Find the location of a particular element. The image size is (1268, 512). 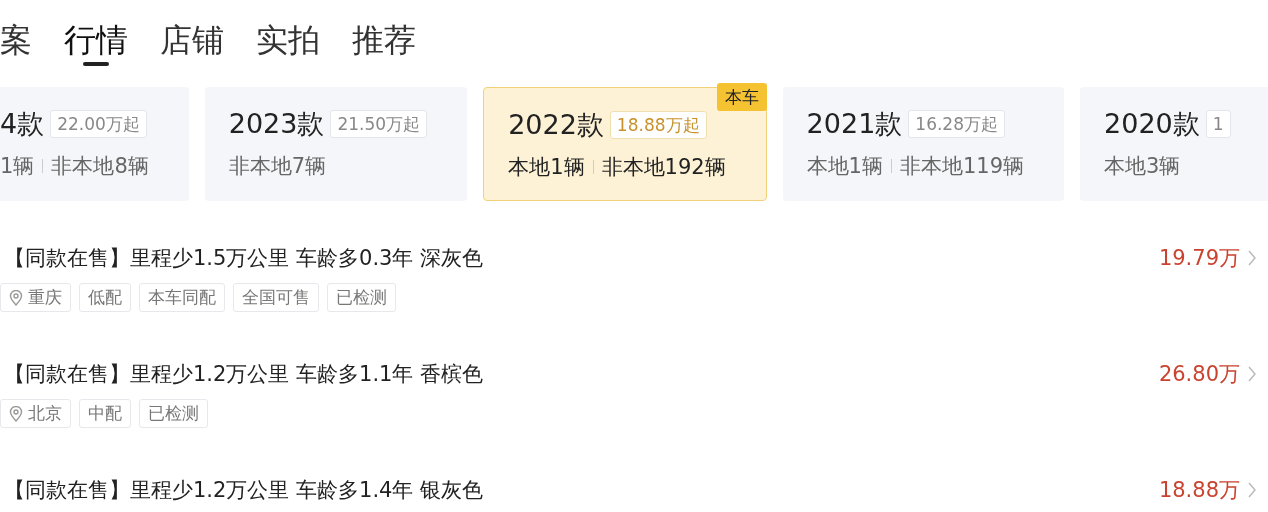

model-year: 2020款 is located at coordinates (1152, 124).